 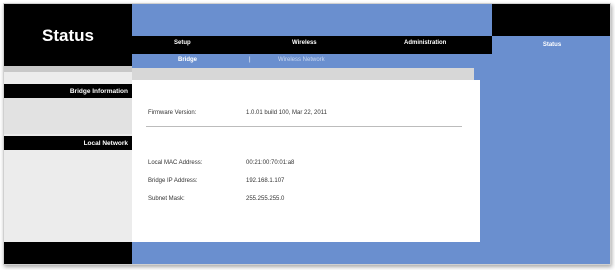 What do you see at coordinates (304, 43) in the screenshot?
I see `tab-wireless: Wireless` at bounding box center [304, 43].